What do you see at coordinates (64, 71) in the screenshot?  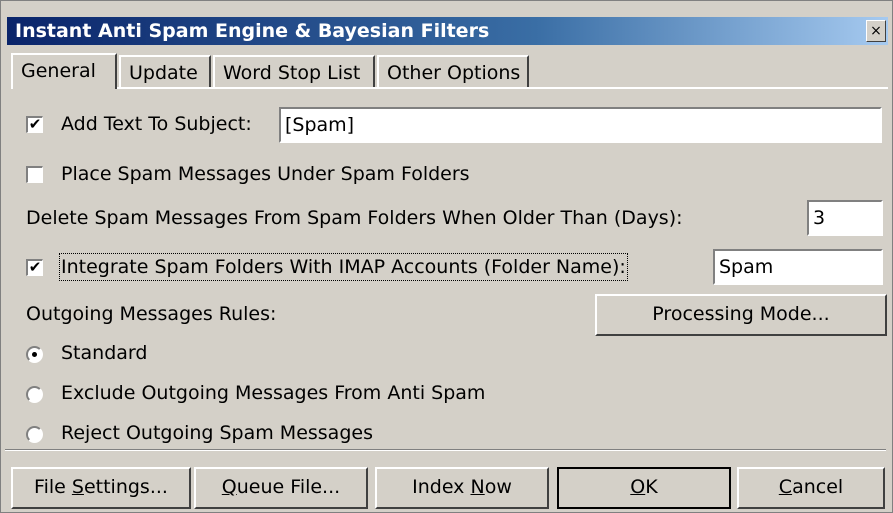 I see `tab-general: General` at bounding box center [64, 71].